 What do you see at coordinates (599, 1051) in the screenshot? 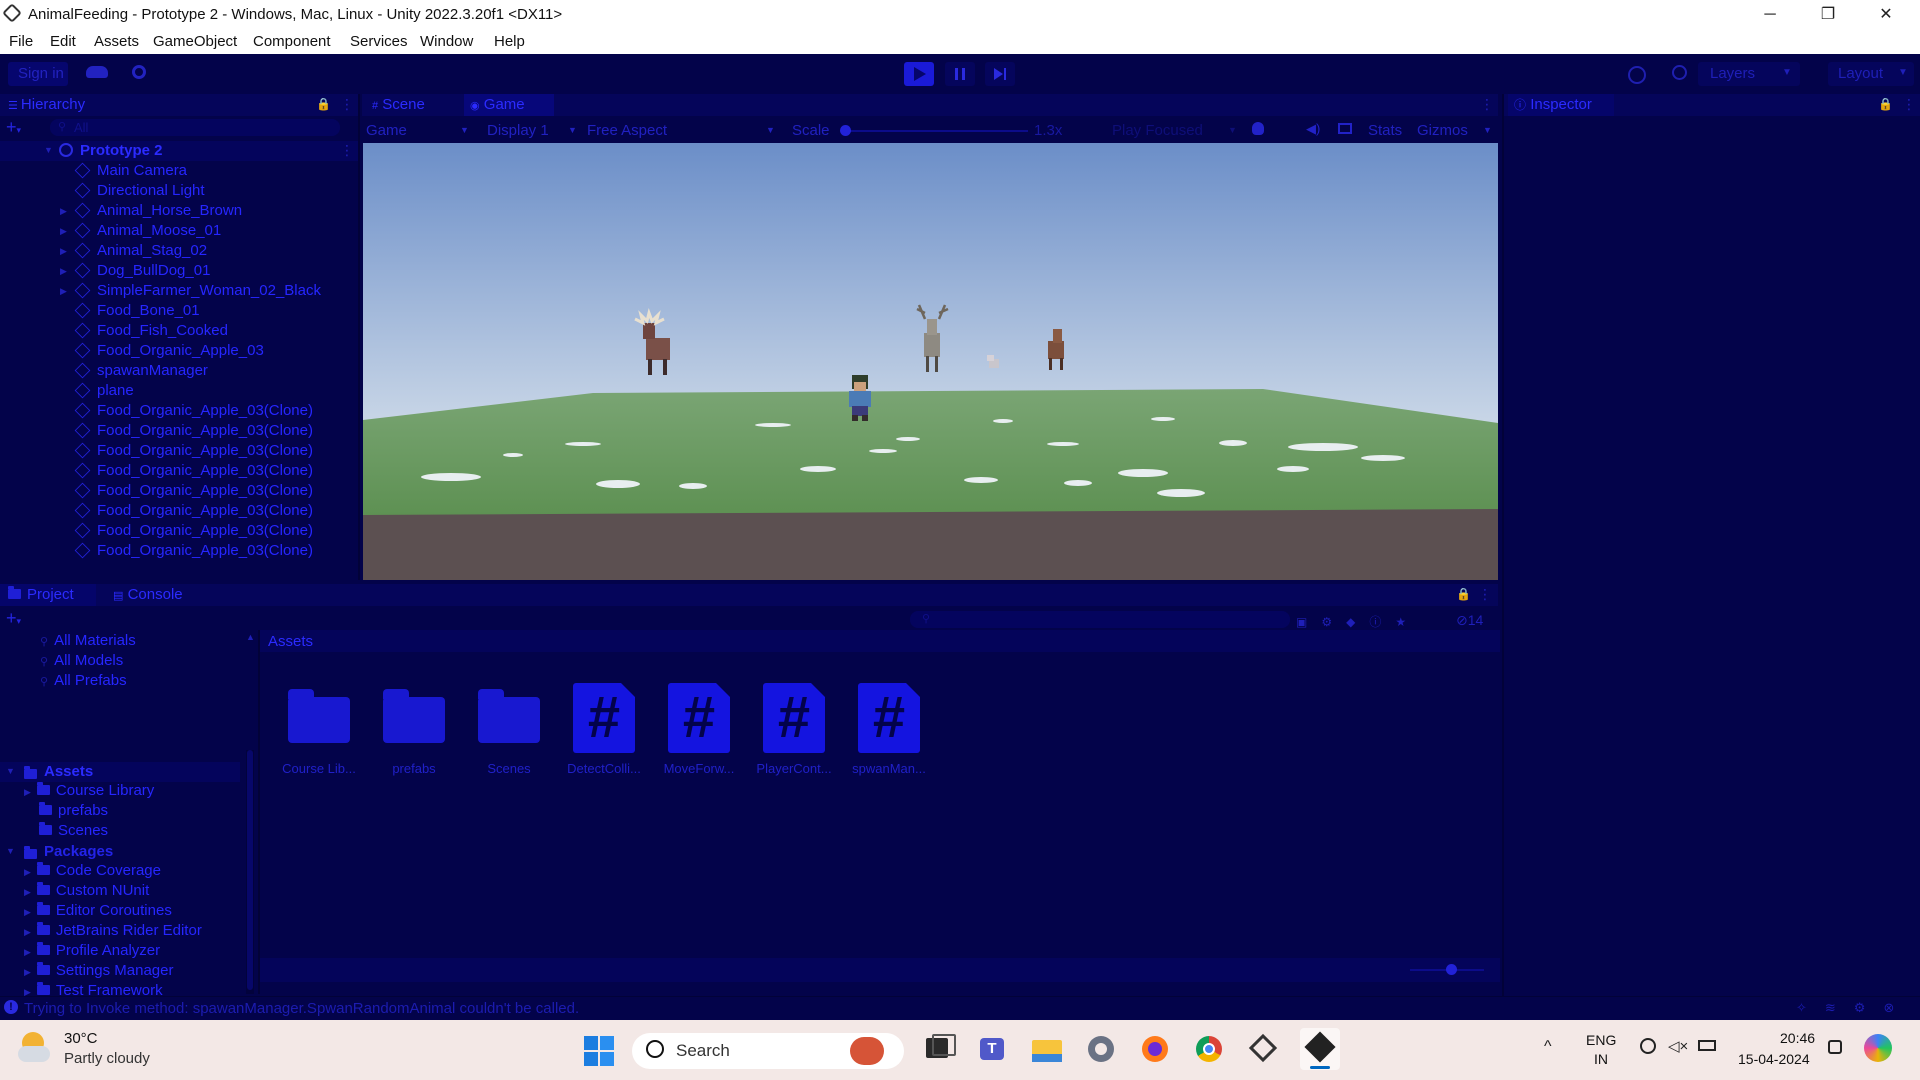
I see `windows-start-icon` at bounding box center [599, 1051].